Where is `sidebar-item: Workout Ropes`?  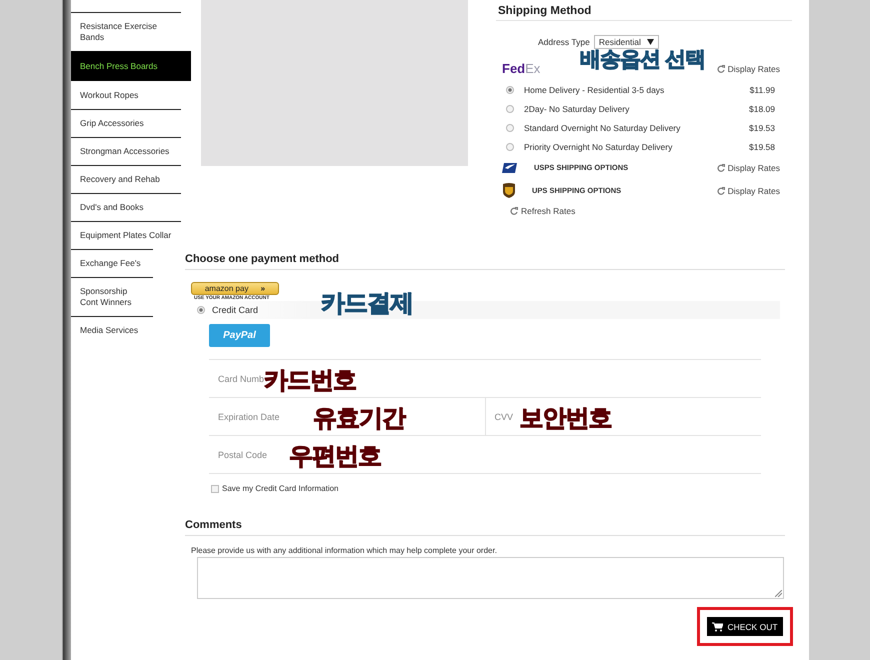 sidebar-item: Workout Ropes is located at coordinates (126, 95).